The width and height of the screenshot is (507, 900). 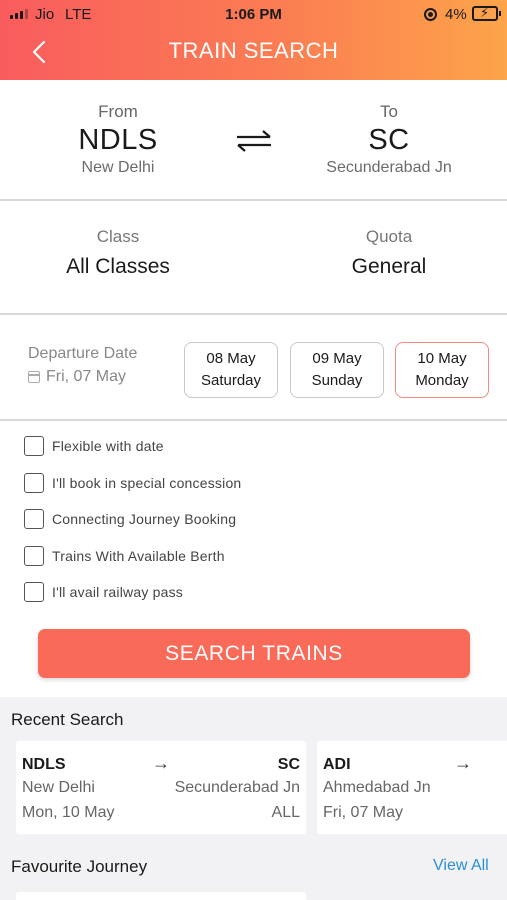 I want to click on date-chip-date: 10 May, so click(x=442, y=358).